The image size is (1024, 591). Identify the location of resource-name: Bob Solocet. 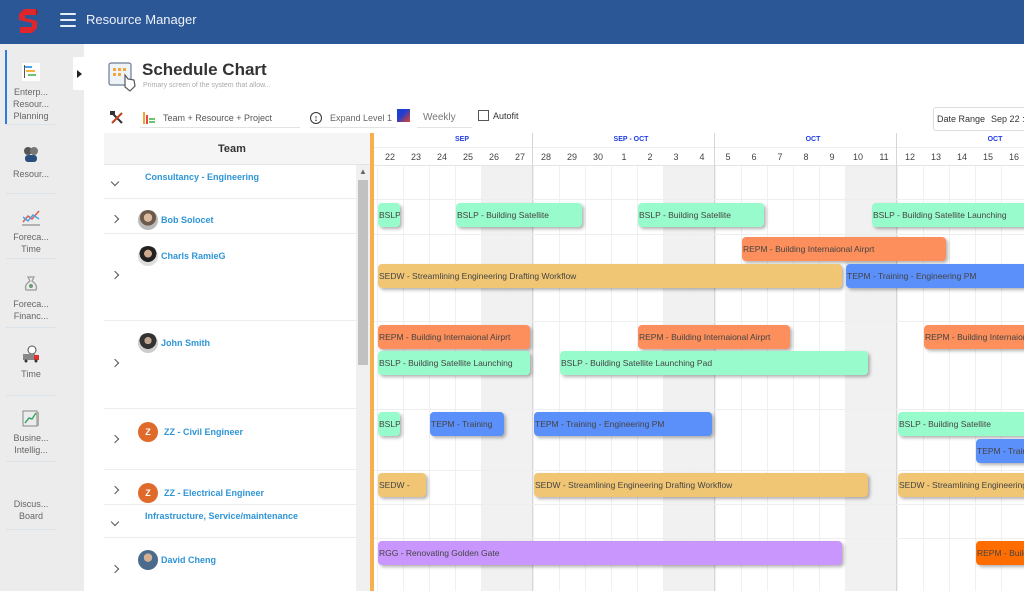
(187, 220).